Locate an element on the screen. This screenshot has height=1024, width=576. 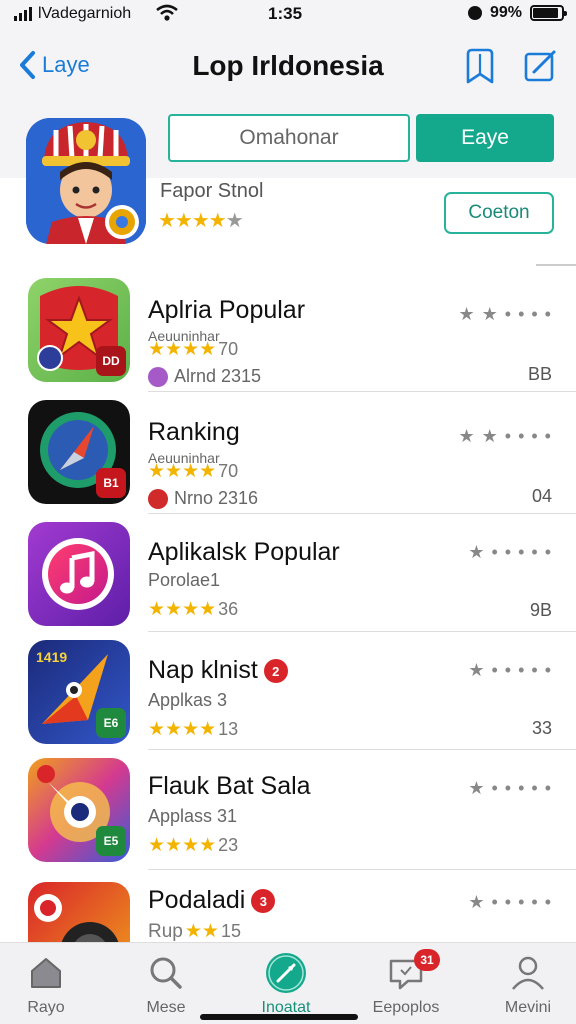
status-time: 1:35 is located at coordinates (285, 13).